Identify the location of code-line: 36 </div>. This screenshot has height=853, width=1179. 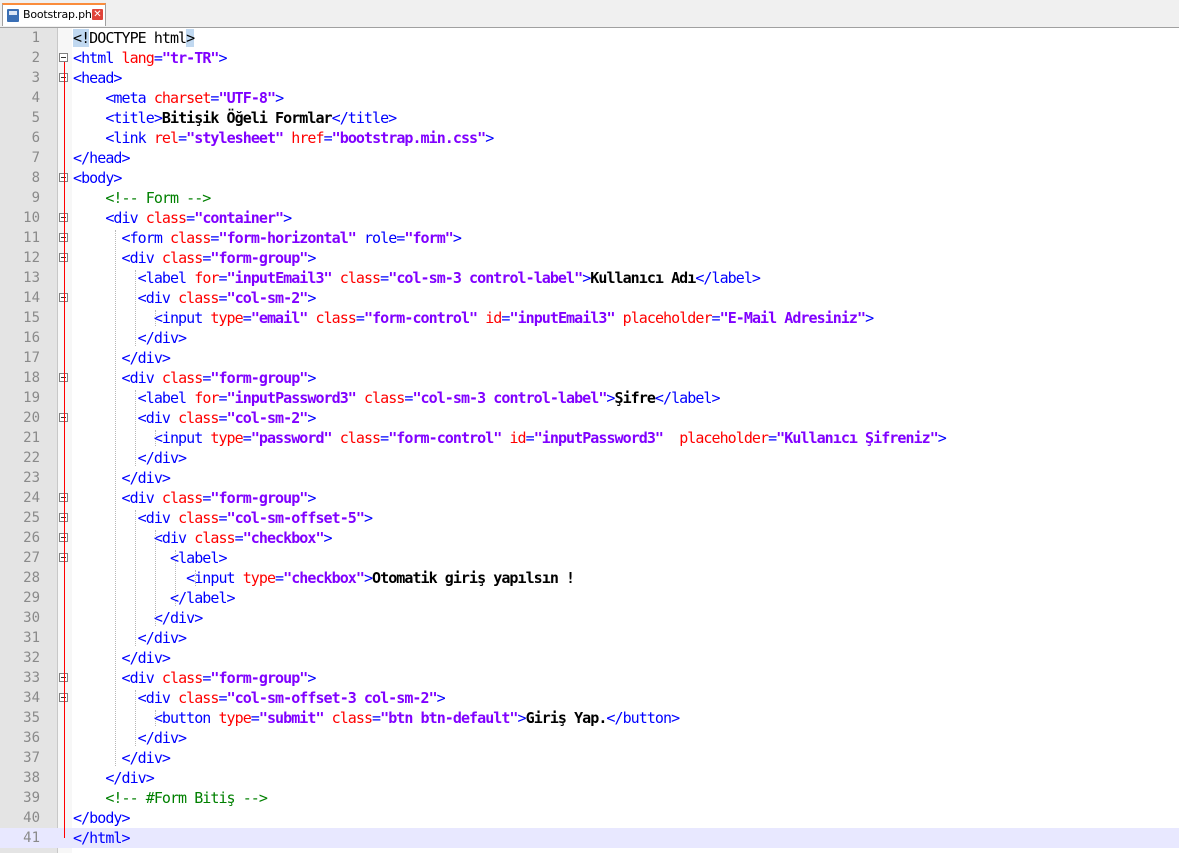
(589, 738).